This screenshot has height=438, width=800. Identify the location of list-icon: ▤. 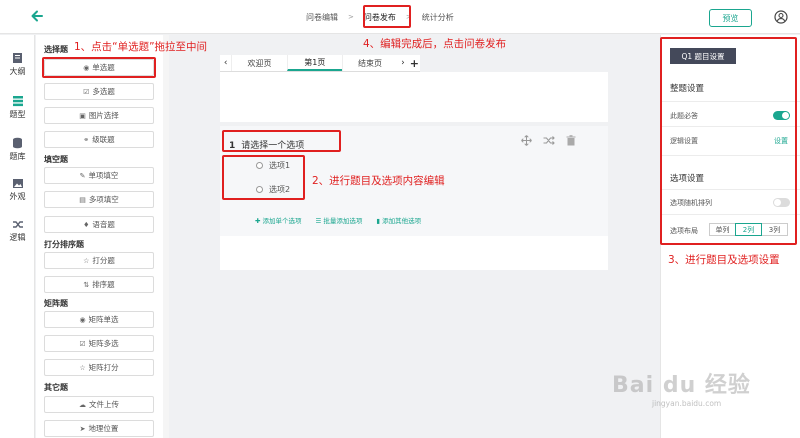
(82, 199).